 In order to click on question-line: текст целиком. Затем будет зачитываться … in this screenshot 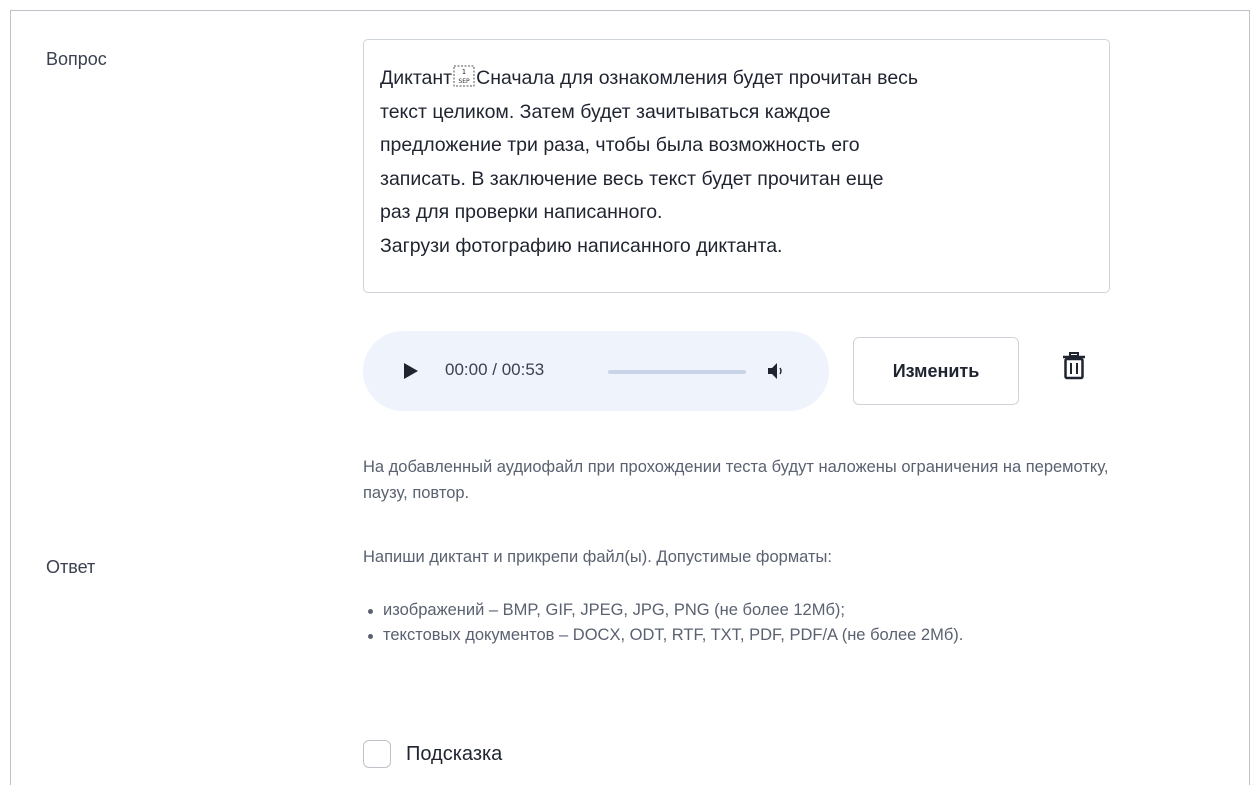, I will do `click(605, 111)`.